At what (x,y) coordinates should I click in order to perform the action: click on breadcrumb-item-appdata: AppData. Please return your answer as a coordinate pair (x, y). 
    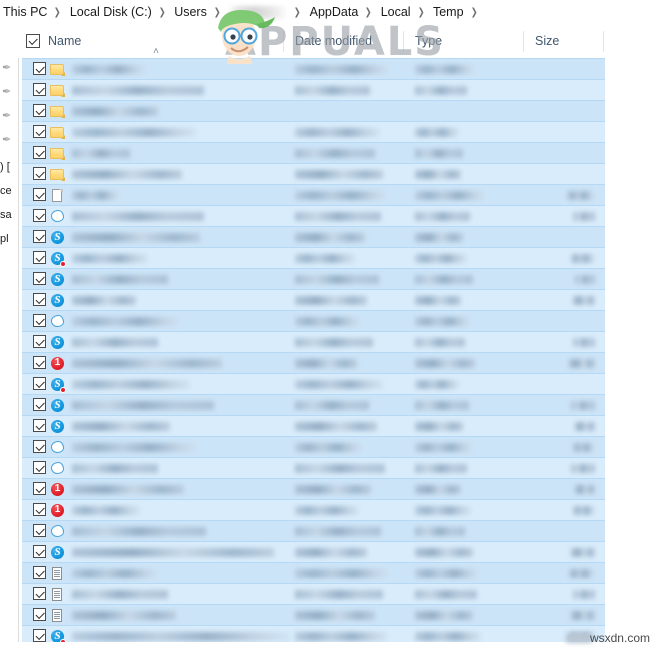
    Looking at the image, I should click on (333, 12).